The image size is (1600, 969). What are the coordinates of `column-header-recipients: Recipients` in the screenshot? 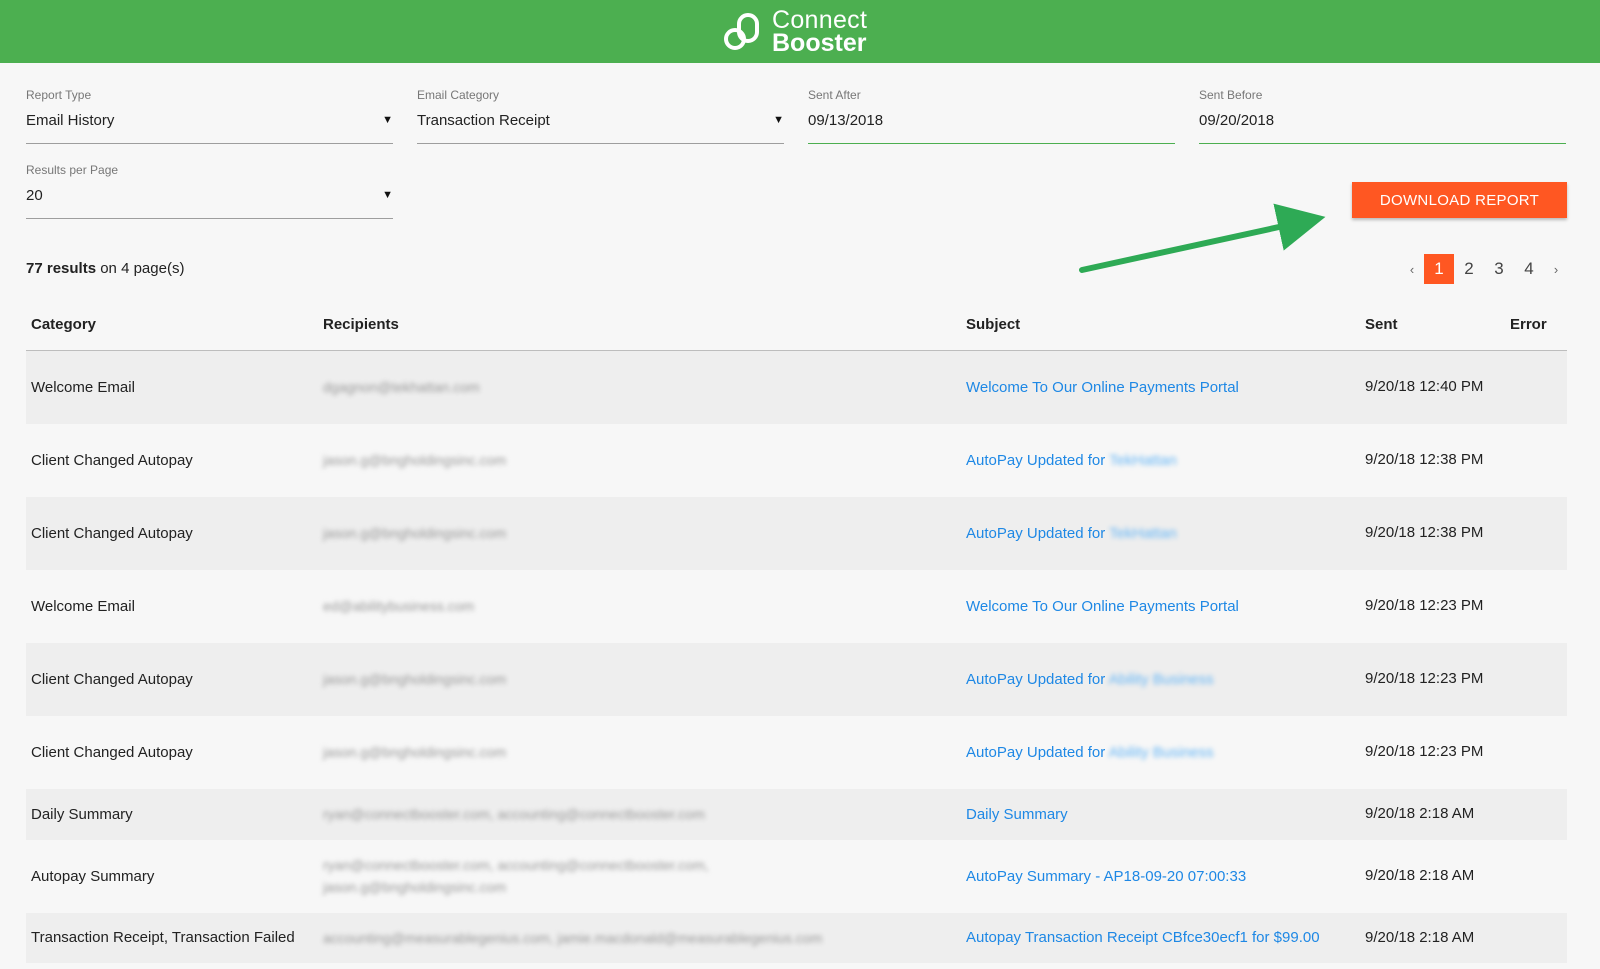 It's located at (361, 324).